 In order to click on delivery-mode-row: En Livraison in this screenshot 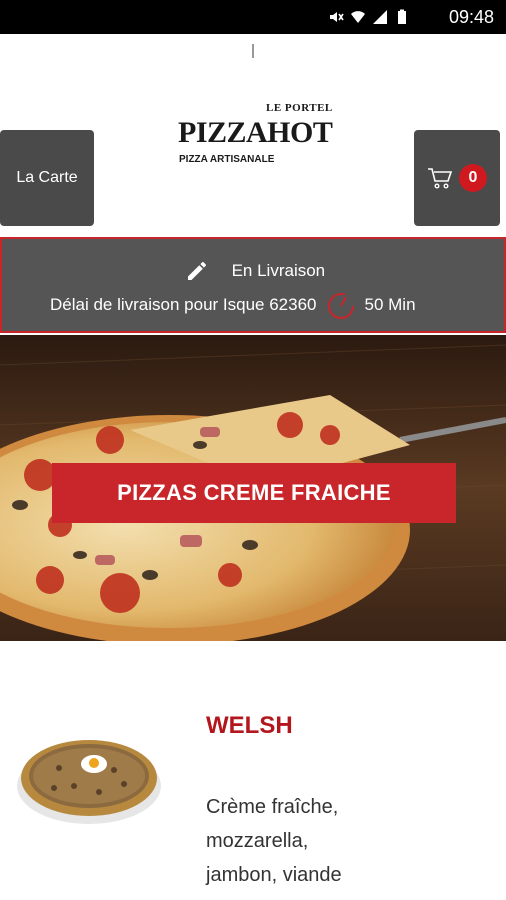, I will do `click(254, 271)`.